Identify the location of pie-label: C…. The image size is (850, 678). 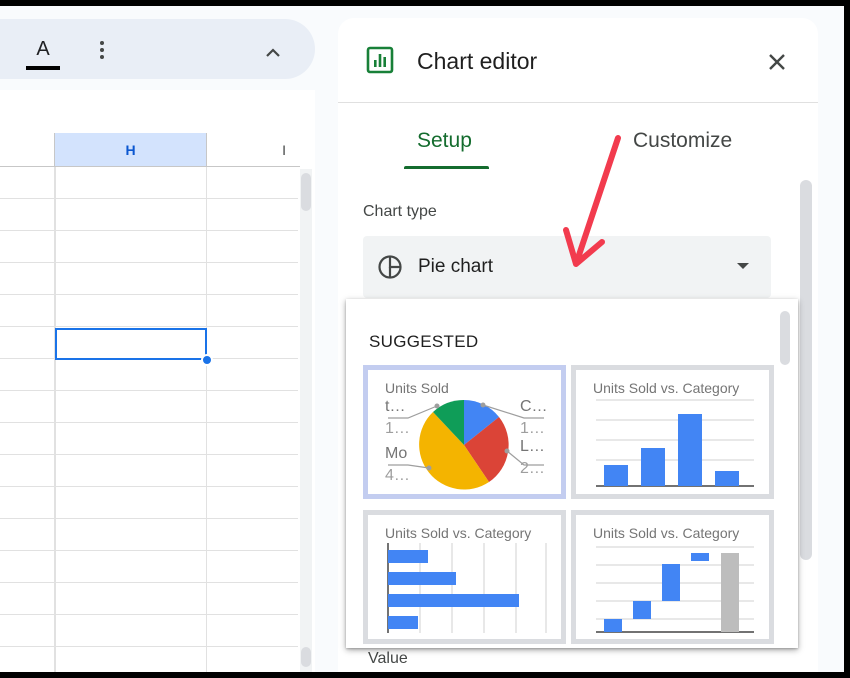
(534, 406).